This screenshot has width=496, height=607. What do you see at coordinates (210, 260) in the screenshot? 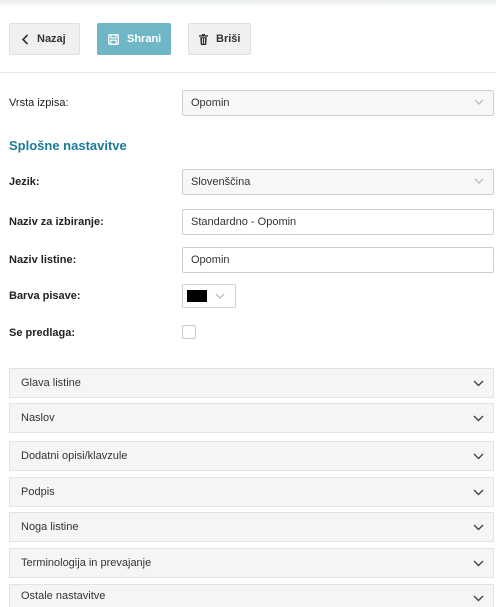
I see `document-name-value: Opomin` at bounding box center [210, 260].